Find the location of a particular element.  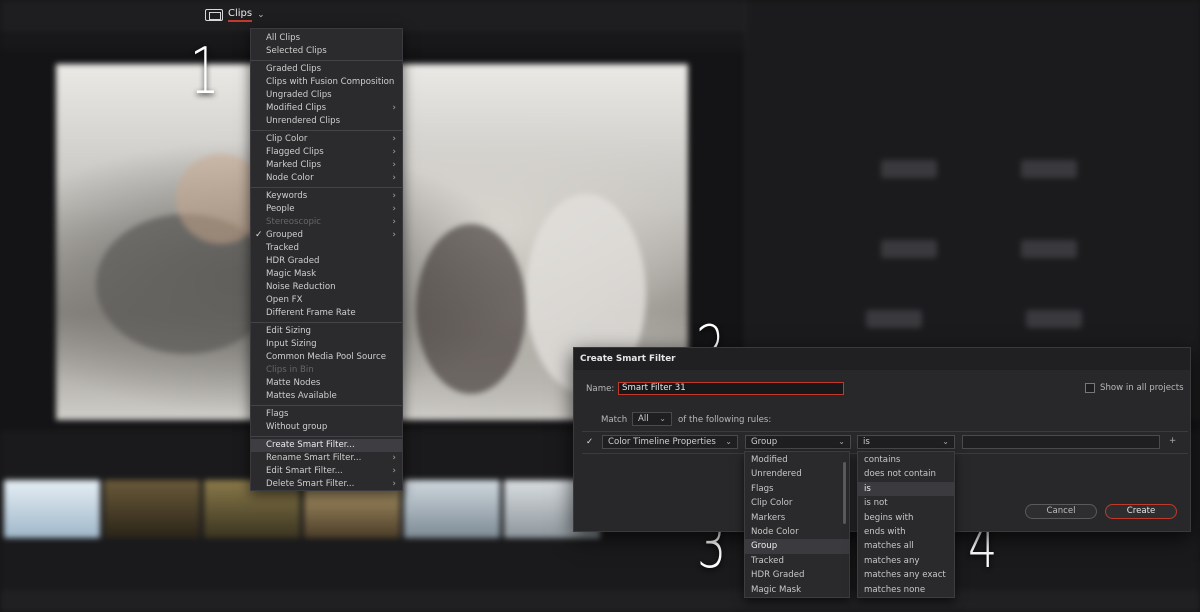

menu-item-keywords: Keywords › is located at coordinates (326, 196).